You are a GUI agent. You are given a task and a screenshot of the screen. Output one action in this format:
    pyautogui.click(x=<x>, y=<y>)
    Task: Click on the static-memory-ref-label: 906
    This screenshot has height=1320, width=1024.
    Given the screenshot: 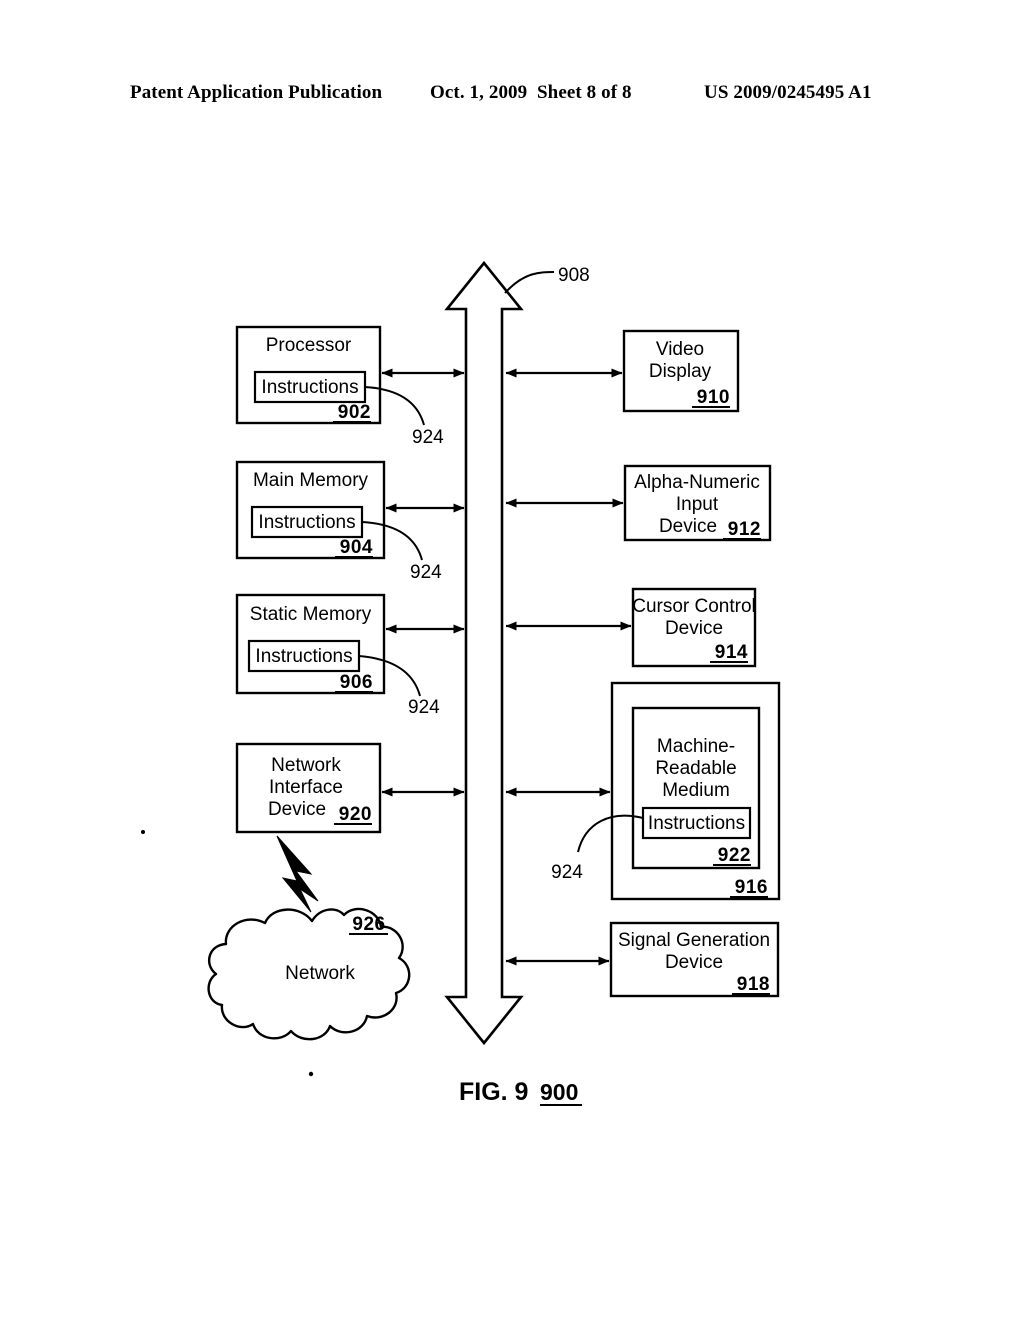 What is the action you would take?
    pyautogui.click(x=356, y=682)
    